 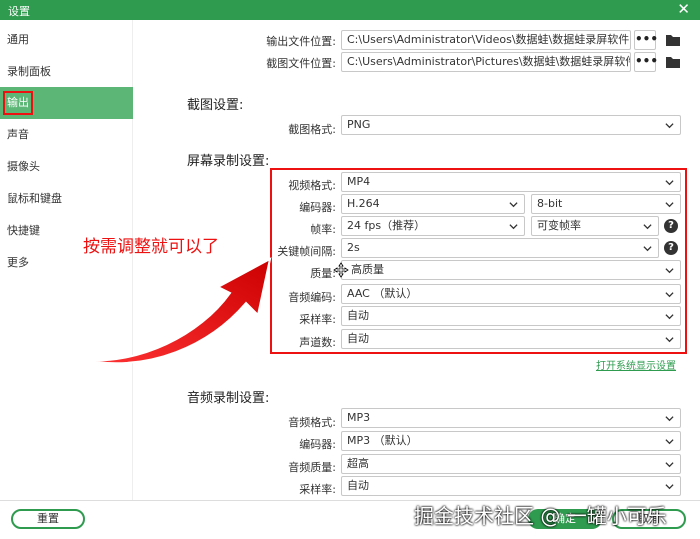 I want to click on sidebar-item-camera: 摄像头, so click(x=66, y=167).